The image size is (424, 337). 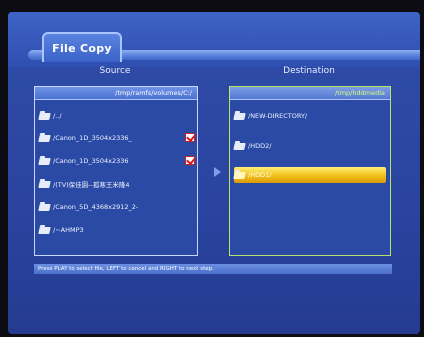 I want to click on source-item-label: /~AHMP3, so click(x=68, y=230).